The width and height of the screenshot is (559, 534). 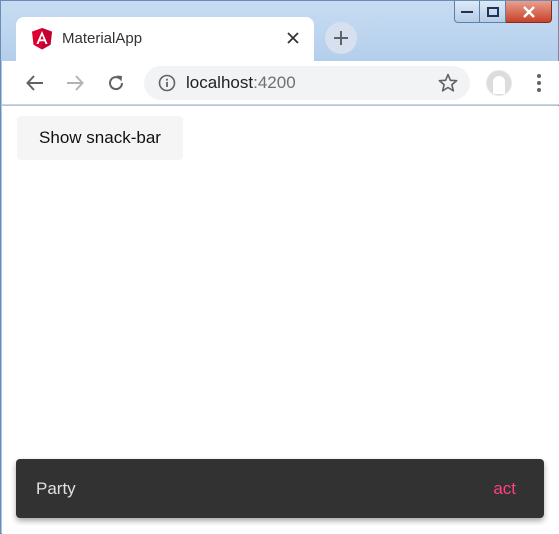 I want to click on back-button, so click(x=35, y=83).